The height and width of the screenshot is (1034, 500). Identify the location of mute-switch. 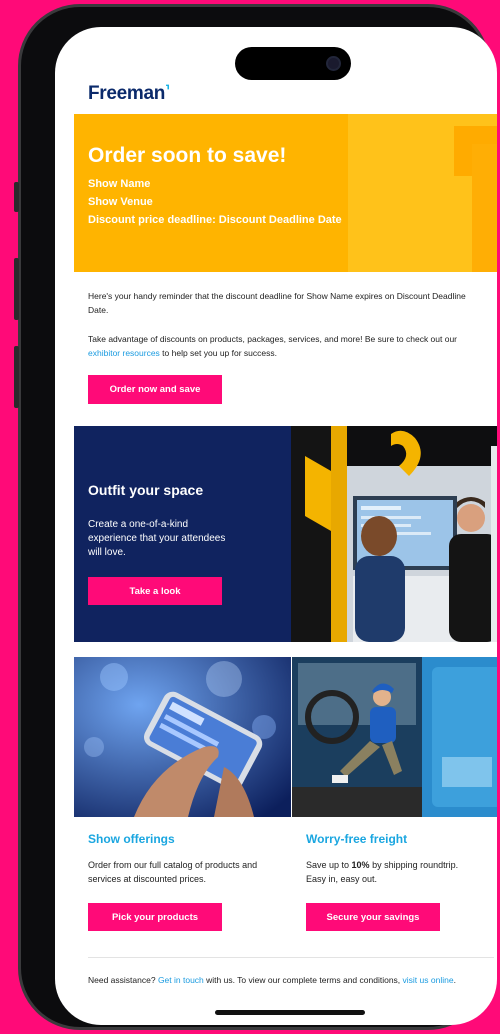
(16, 197).